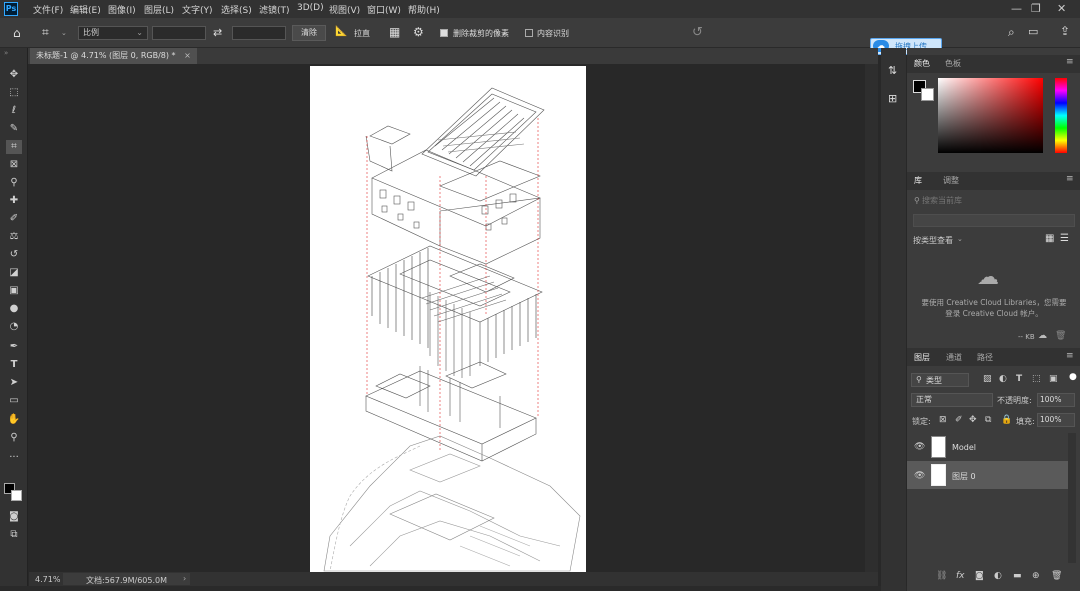 The height and width of the screenshot is (591, 1080). Describe the element at coordinates (14, 383) in the screenshot. I see `path-select-tool-icon: ➤` at that location.